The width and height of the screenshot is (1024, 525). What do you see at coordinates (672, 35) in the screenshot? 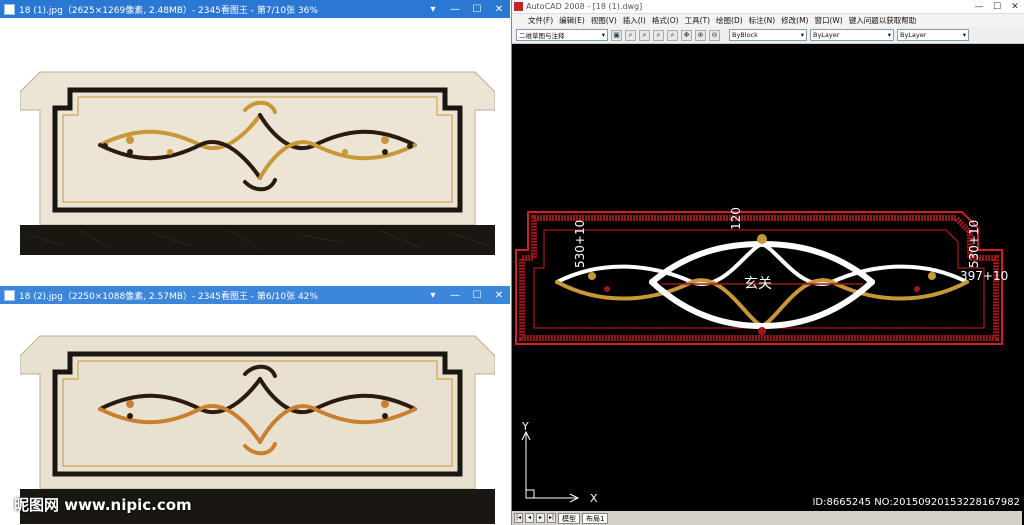
I see `zoom-extents-icon: ⌕` at bounding box center [672, 35].